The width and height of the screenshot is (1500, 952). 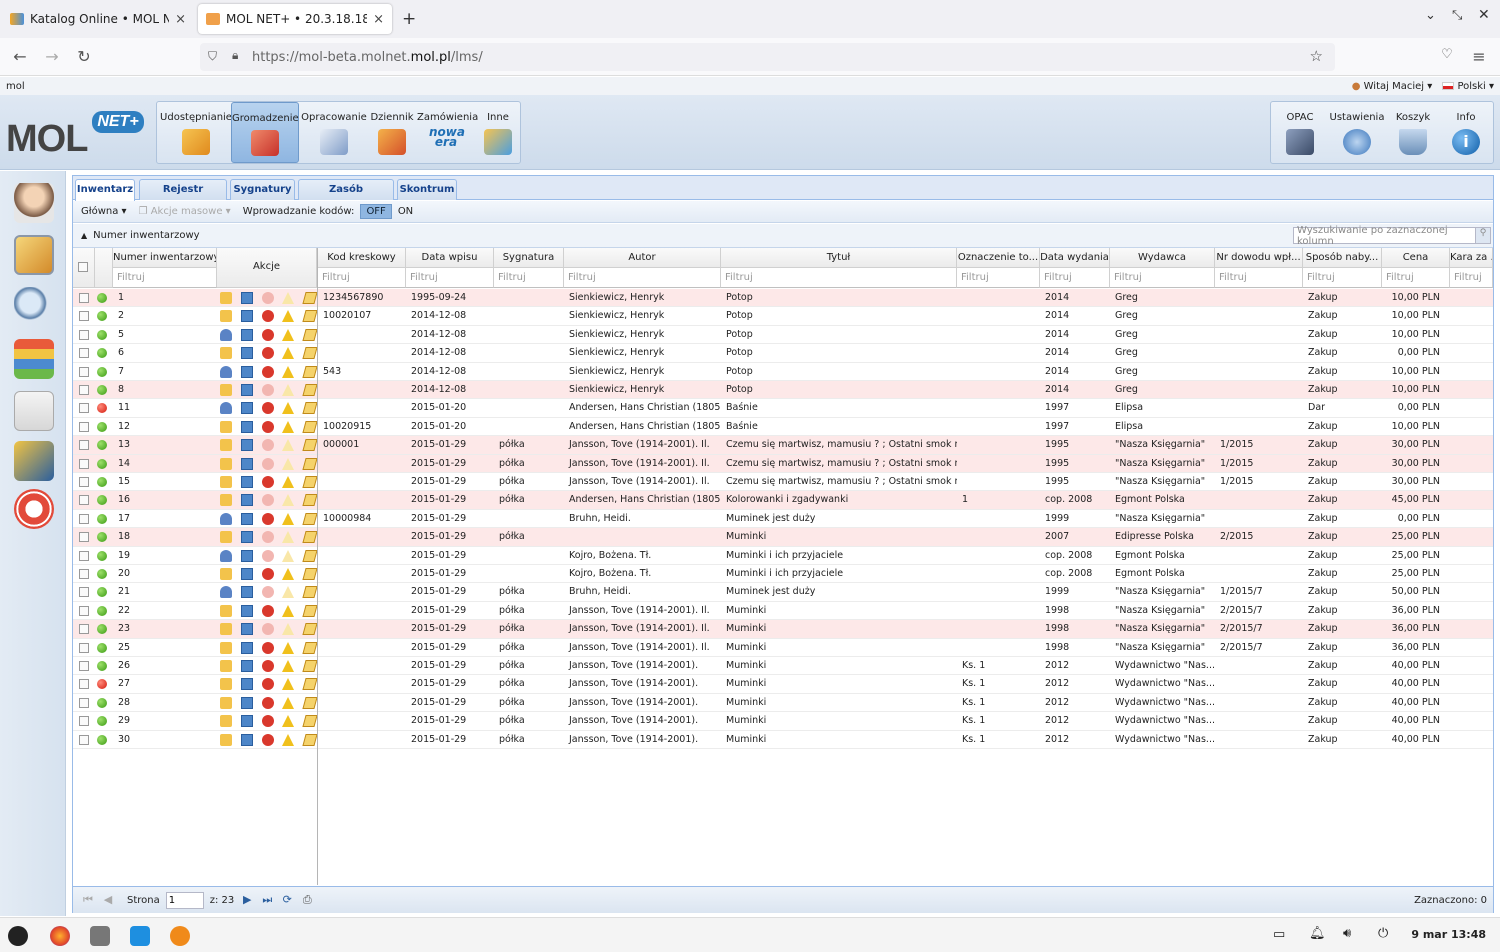 I want to click on filter-author: Filtruj, so click(x=642, y=278).